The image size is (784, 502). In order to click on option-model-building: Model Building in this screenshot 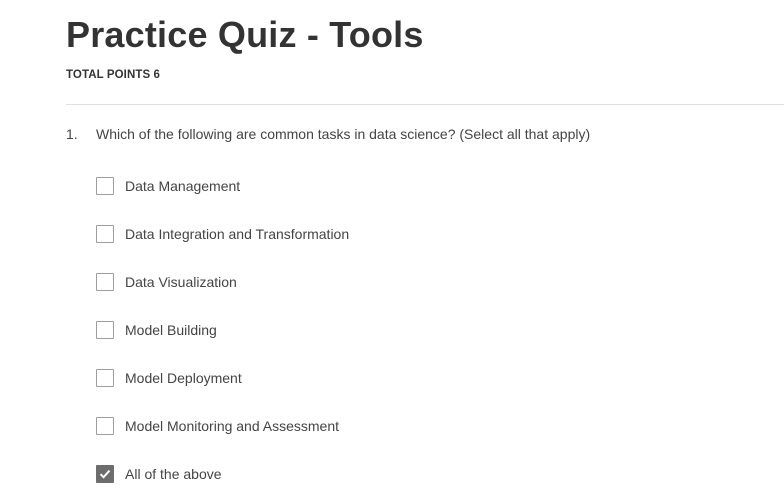, I will do `click(222, 330)`.